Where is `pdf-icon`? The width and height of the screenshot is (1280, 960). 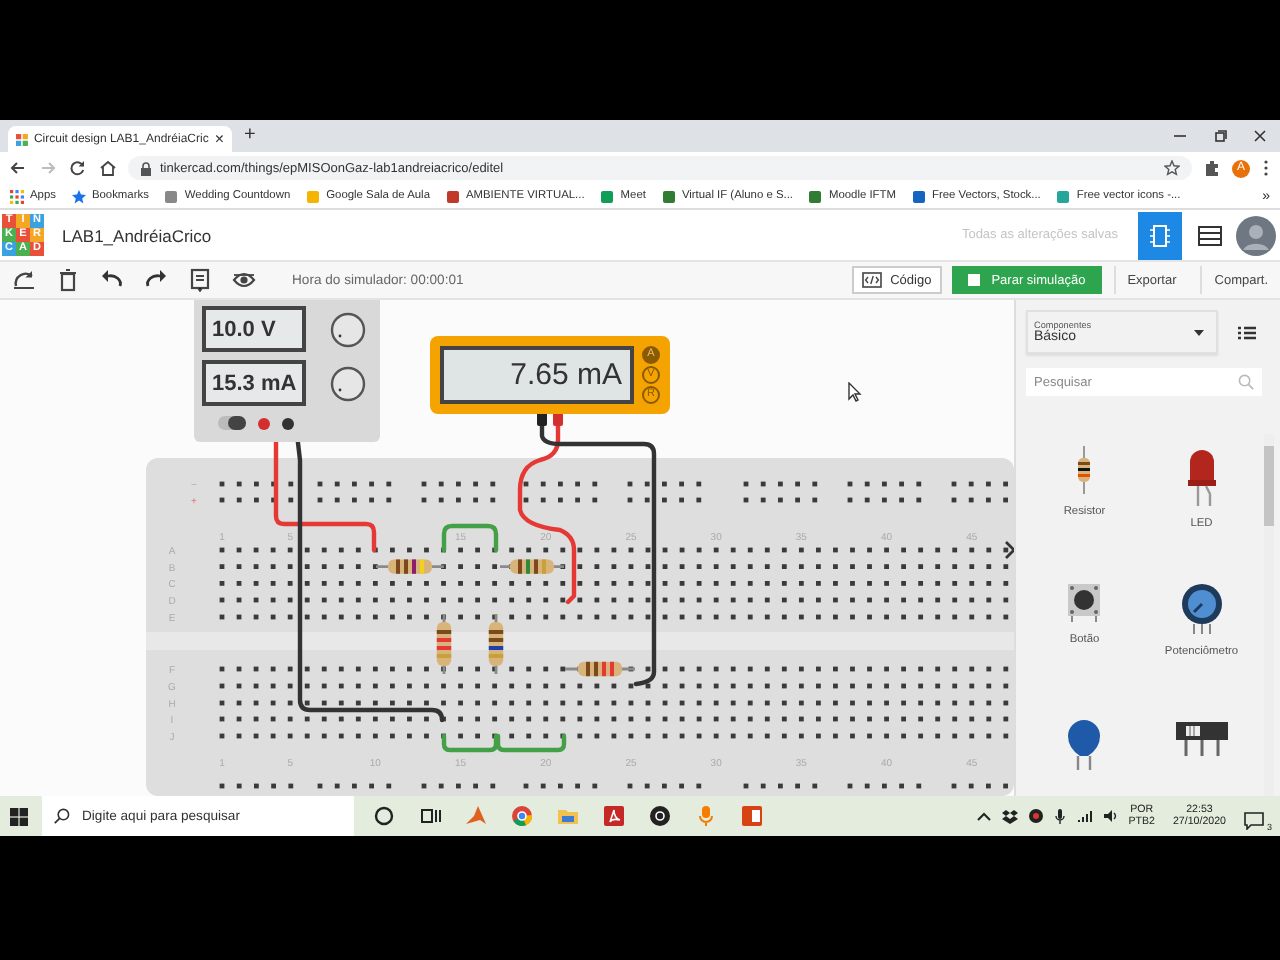
pdf-icon is located at coordinates (614, 816).